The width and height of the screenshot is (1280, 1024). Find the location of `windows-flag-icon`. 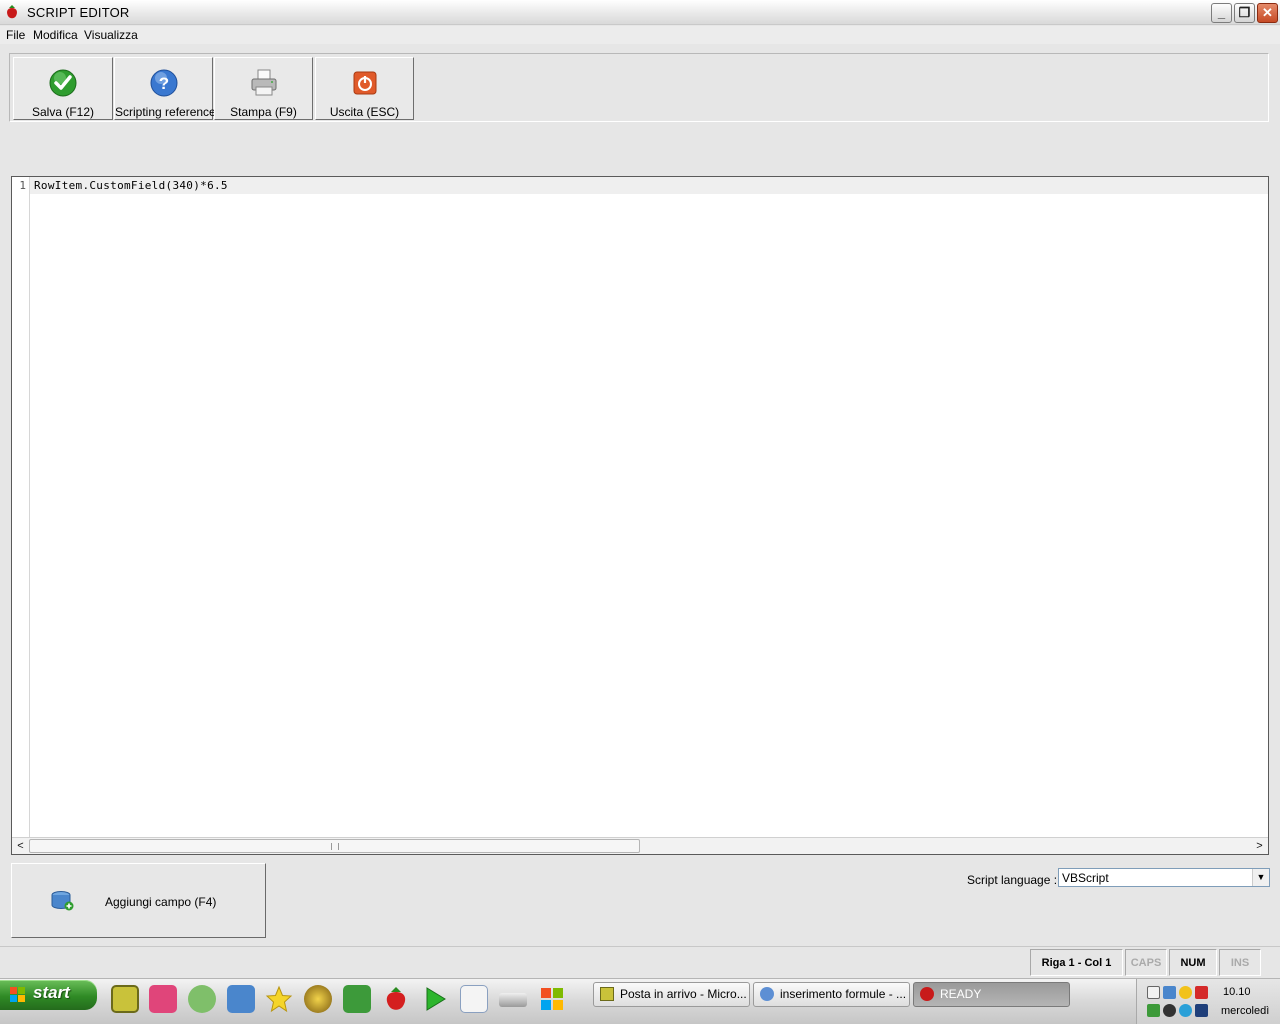

windows-flag-icon is located at coordinates (17, 994).